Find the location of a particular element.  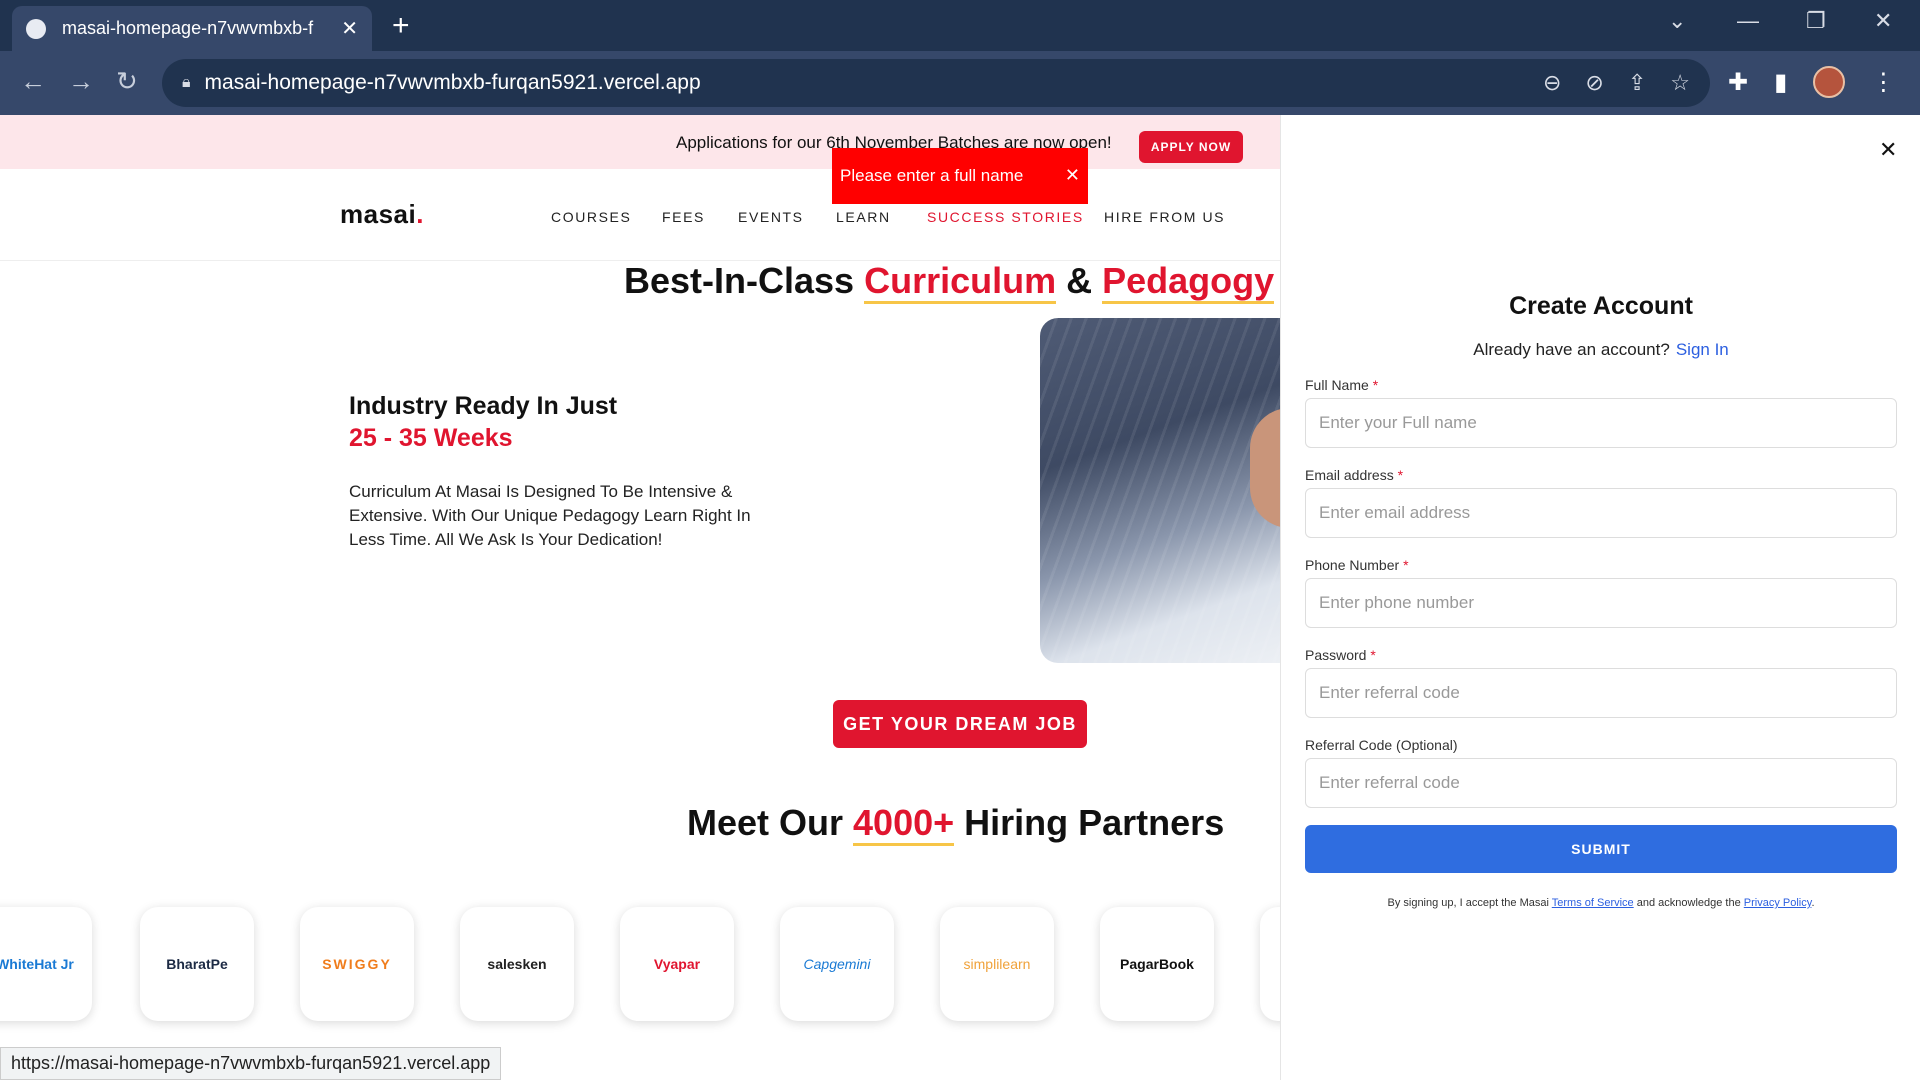

tab-search-icon: ⌄ is located at coordinates (1677, 21).